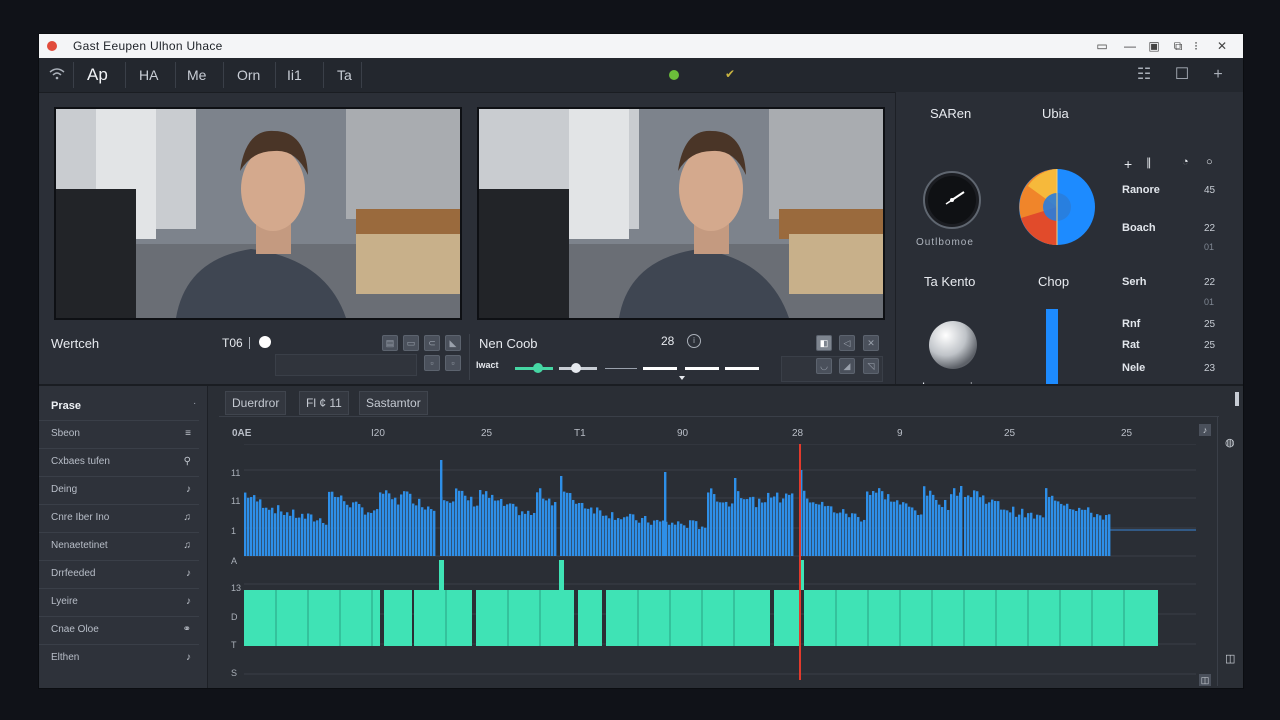  I want to click on list-icon: ☷, so click(1144, 75).